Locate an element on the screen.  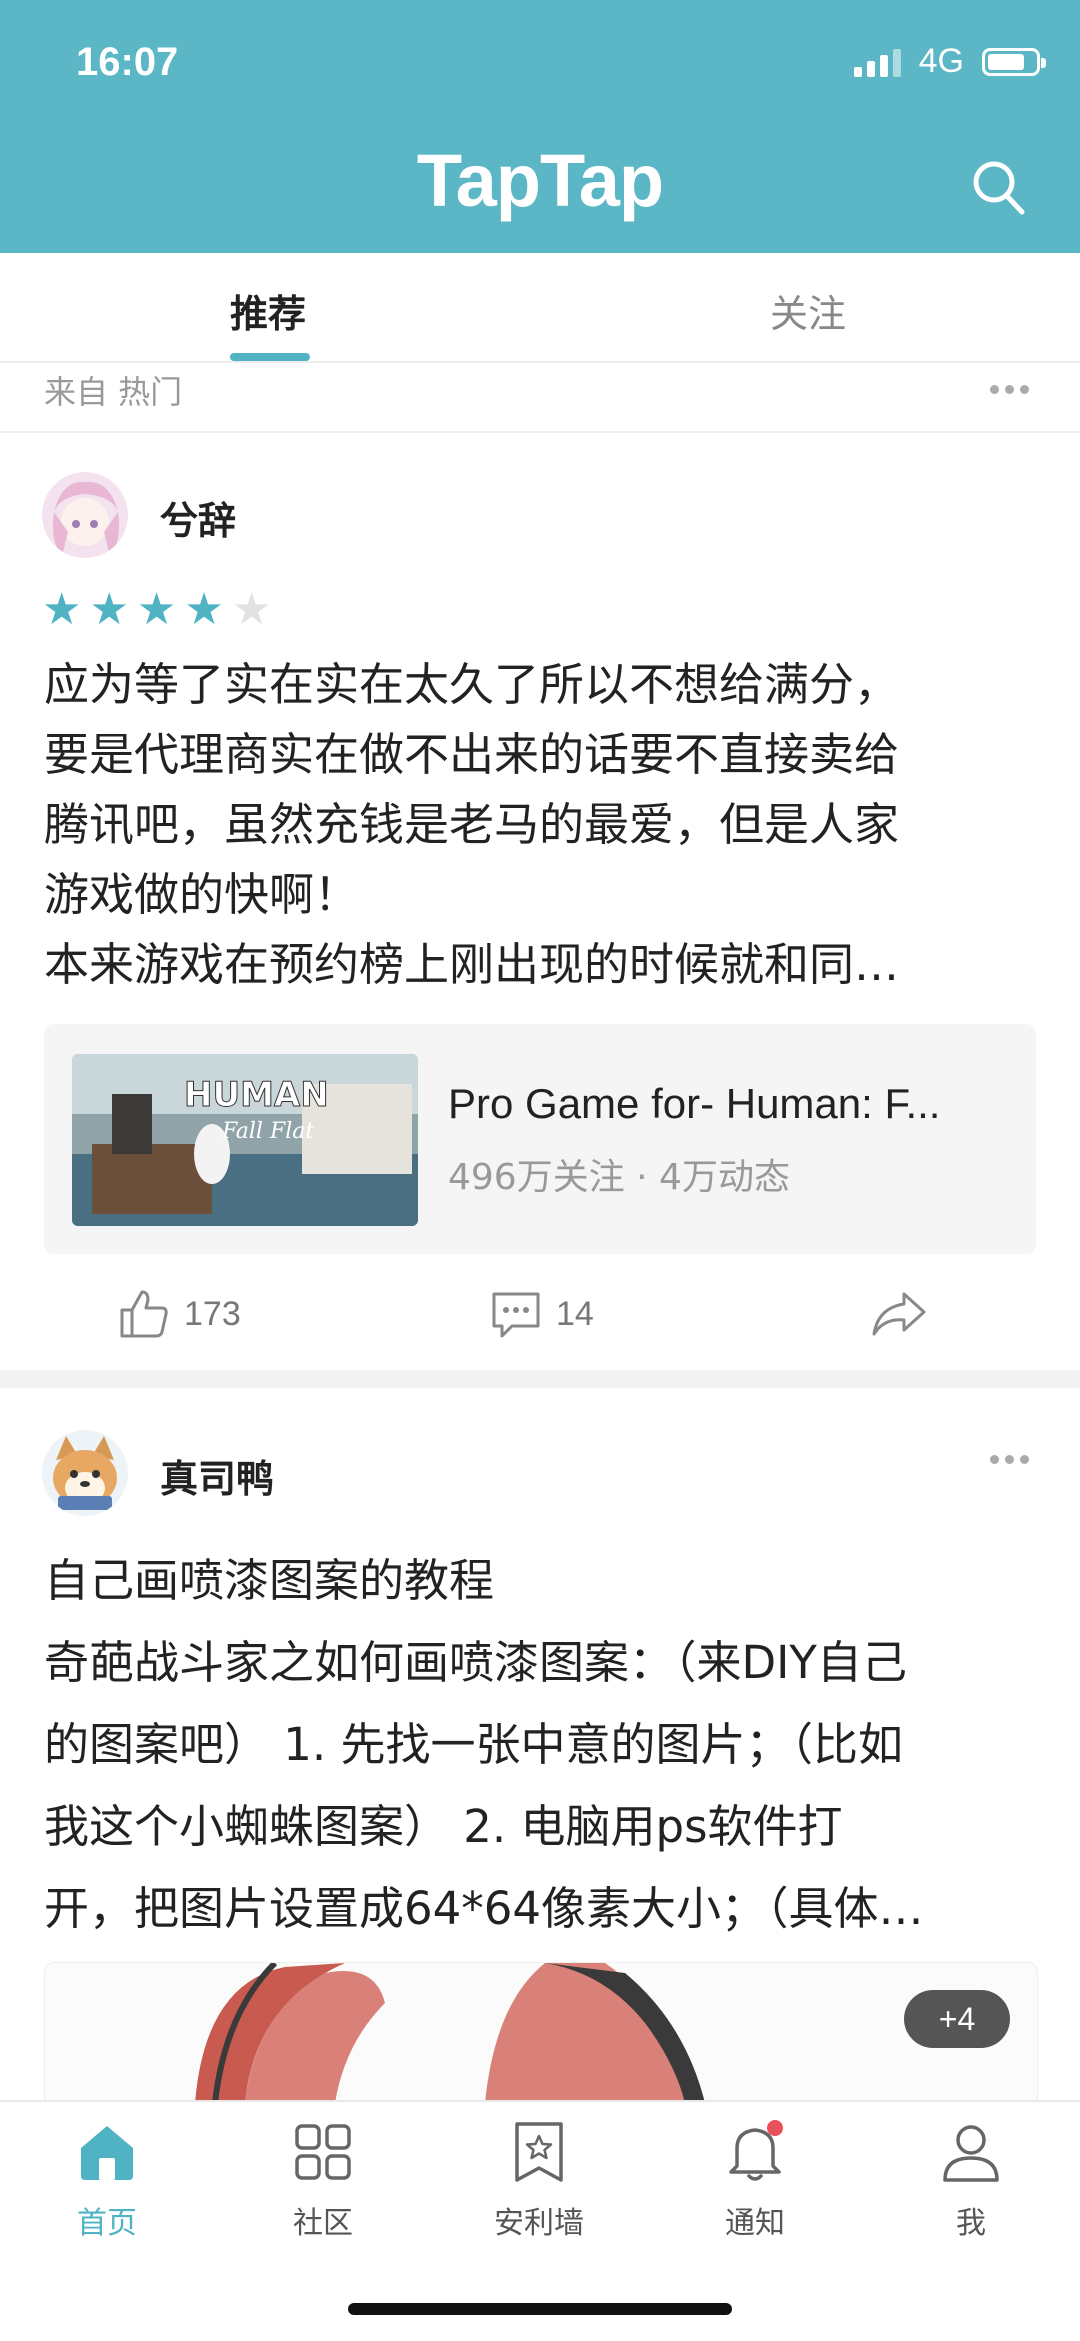
share-icon is located at coordinates (899, 1314).